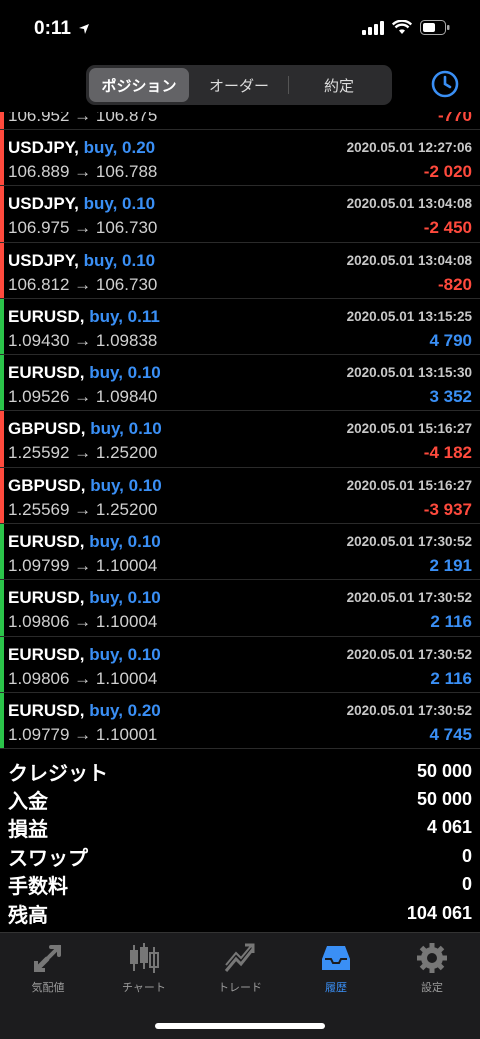 The image size is (480, 1039). What do you see at coordinates (409, 373) in the screenshot?
I see `deal-time: 2020.05.01 13:15:30` at bounding box center [409, 373].